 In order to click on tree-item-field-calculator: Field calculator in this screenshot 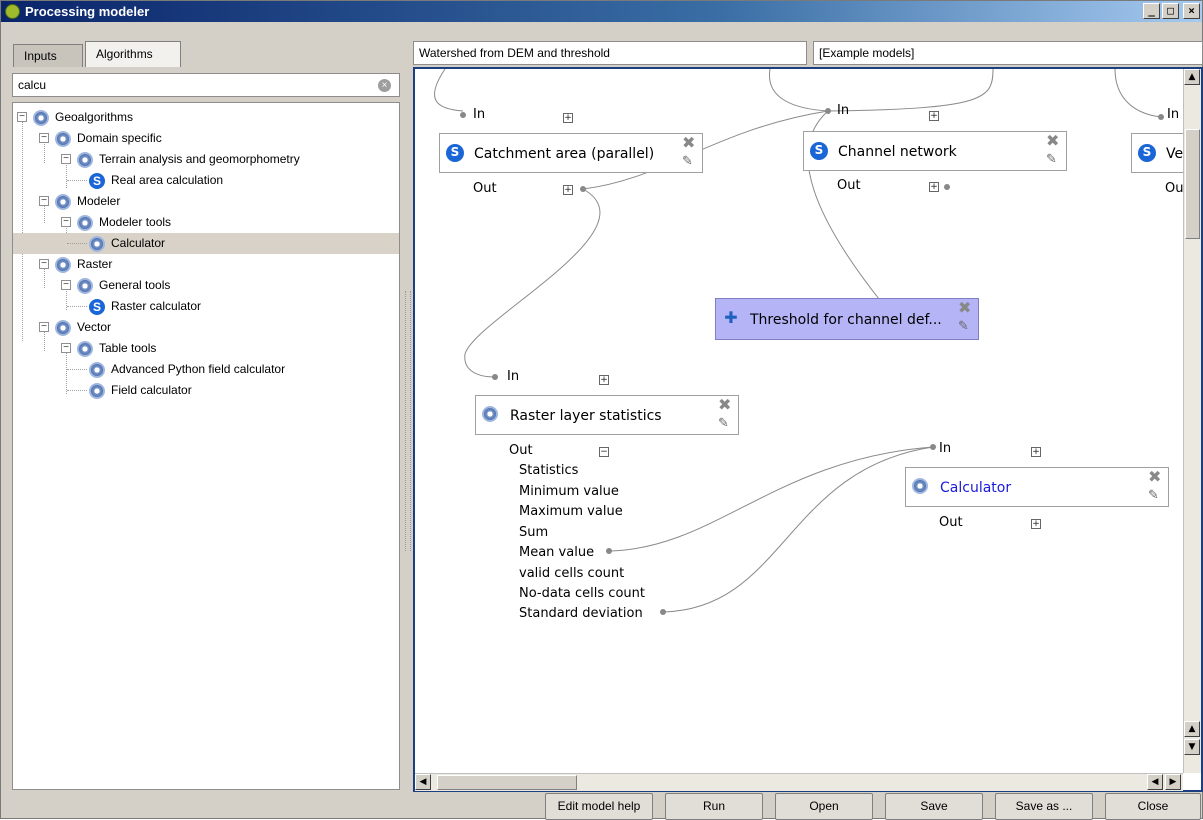, I will do `click(206, 390)`.